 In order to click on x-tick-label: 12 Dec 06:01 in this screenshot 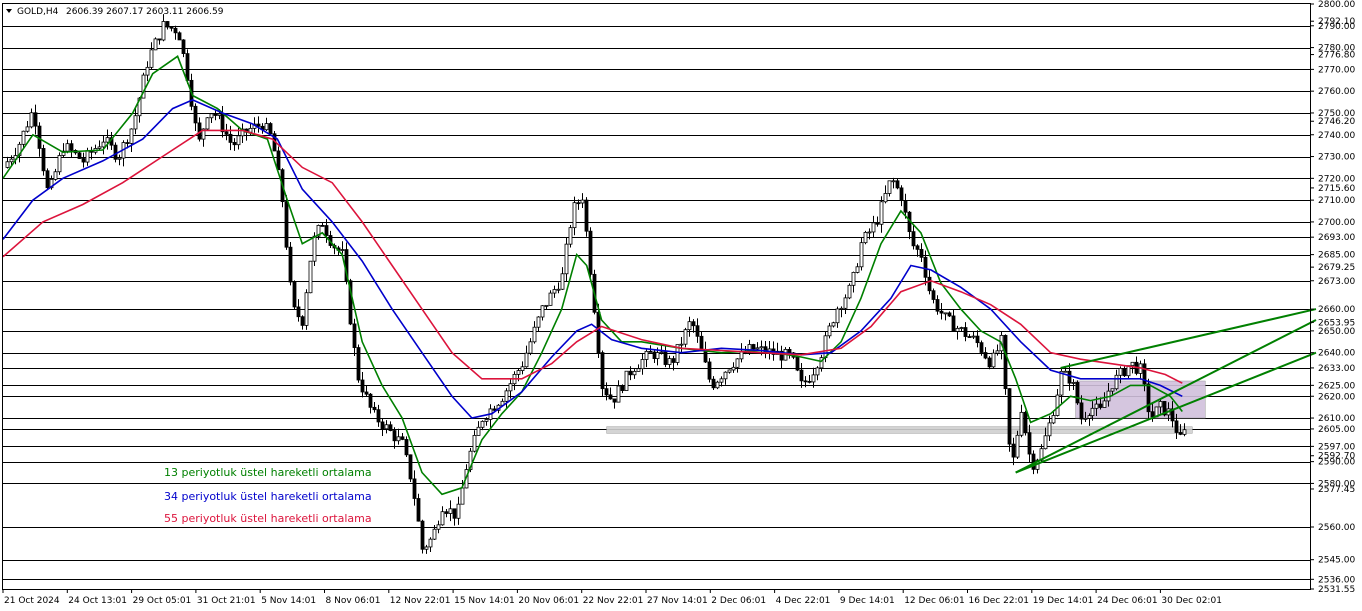, I will do `click(934, 601)`.